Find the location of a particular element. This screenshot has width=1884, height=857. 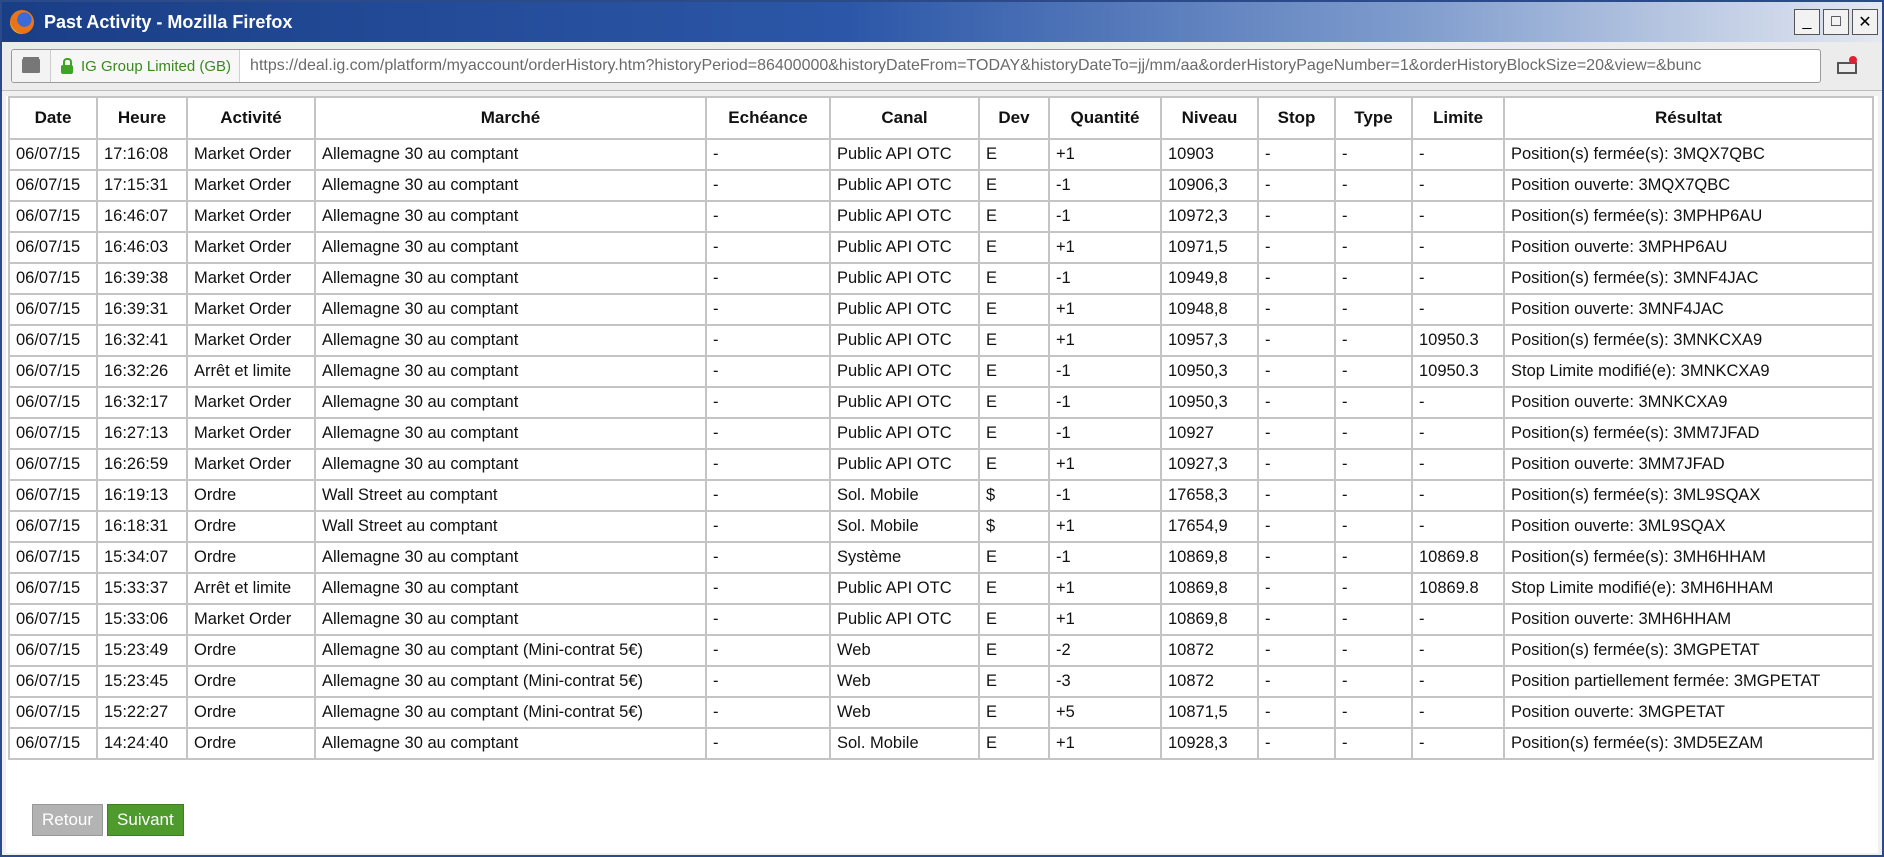

table-cell: Arrêt et limite is located at coordinates (251, 588).